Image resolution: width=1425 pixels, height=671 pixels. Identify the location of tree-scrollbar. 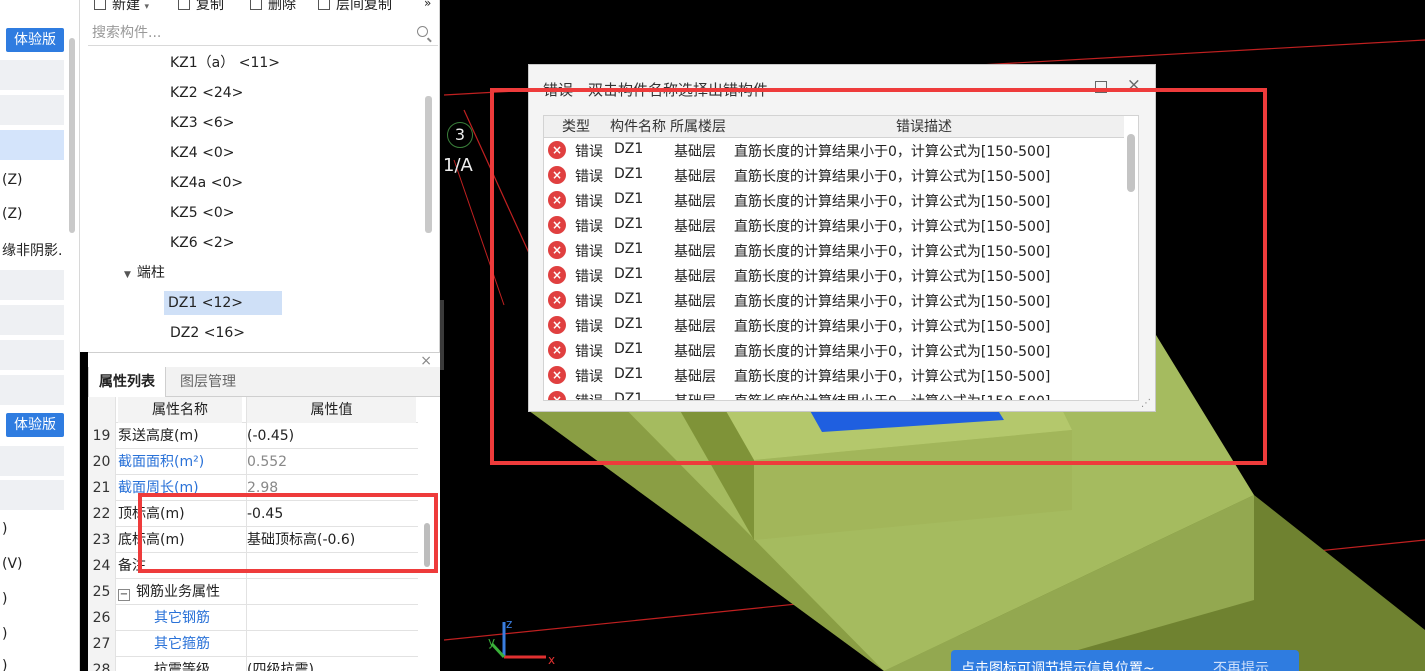
(428, 164).